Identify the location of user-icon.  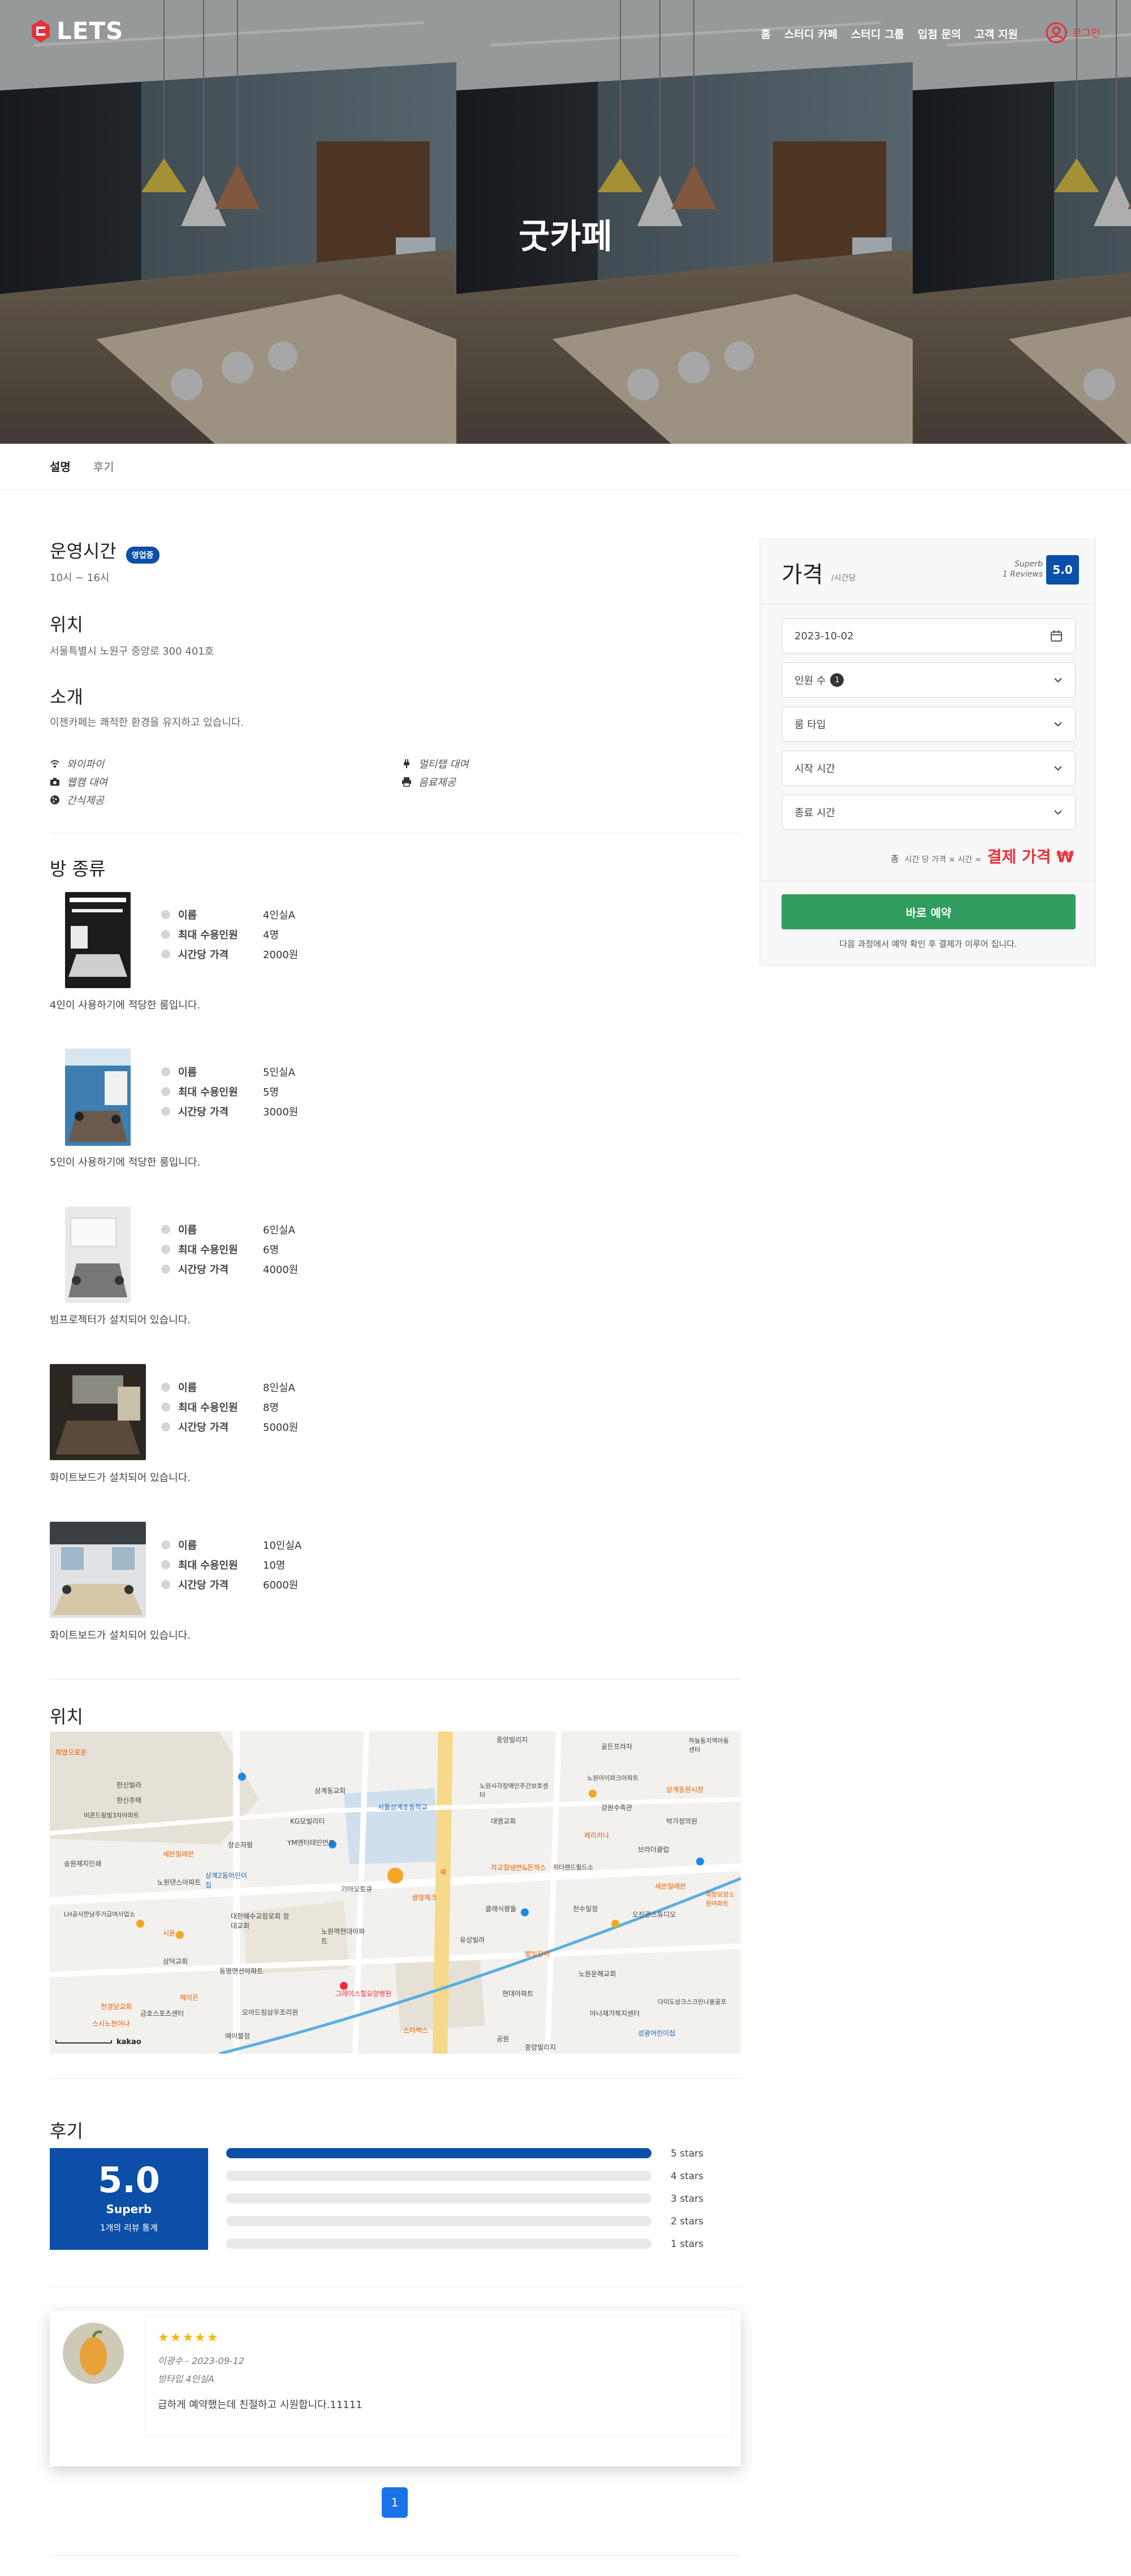
(1056, 33).